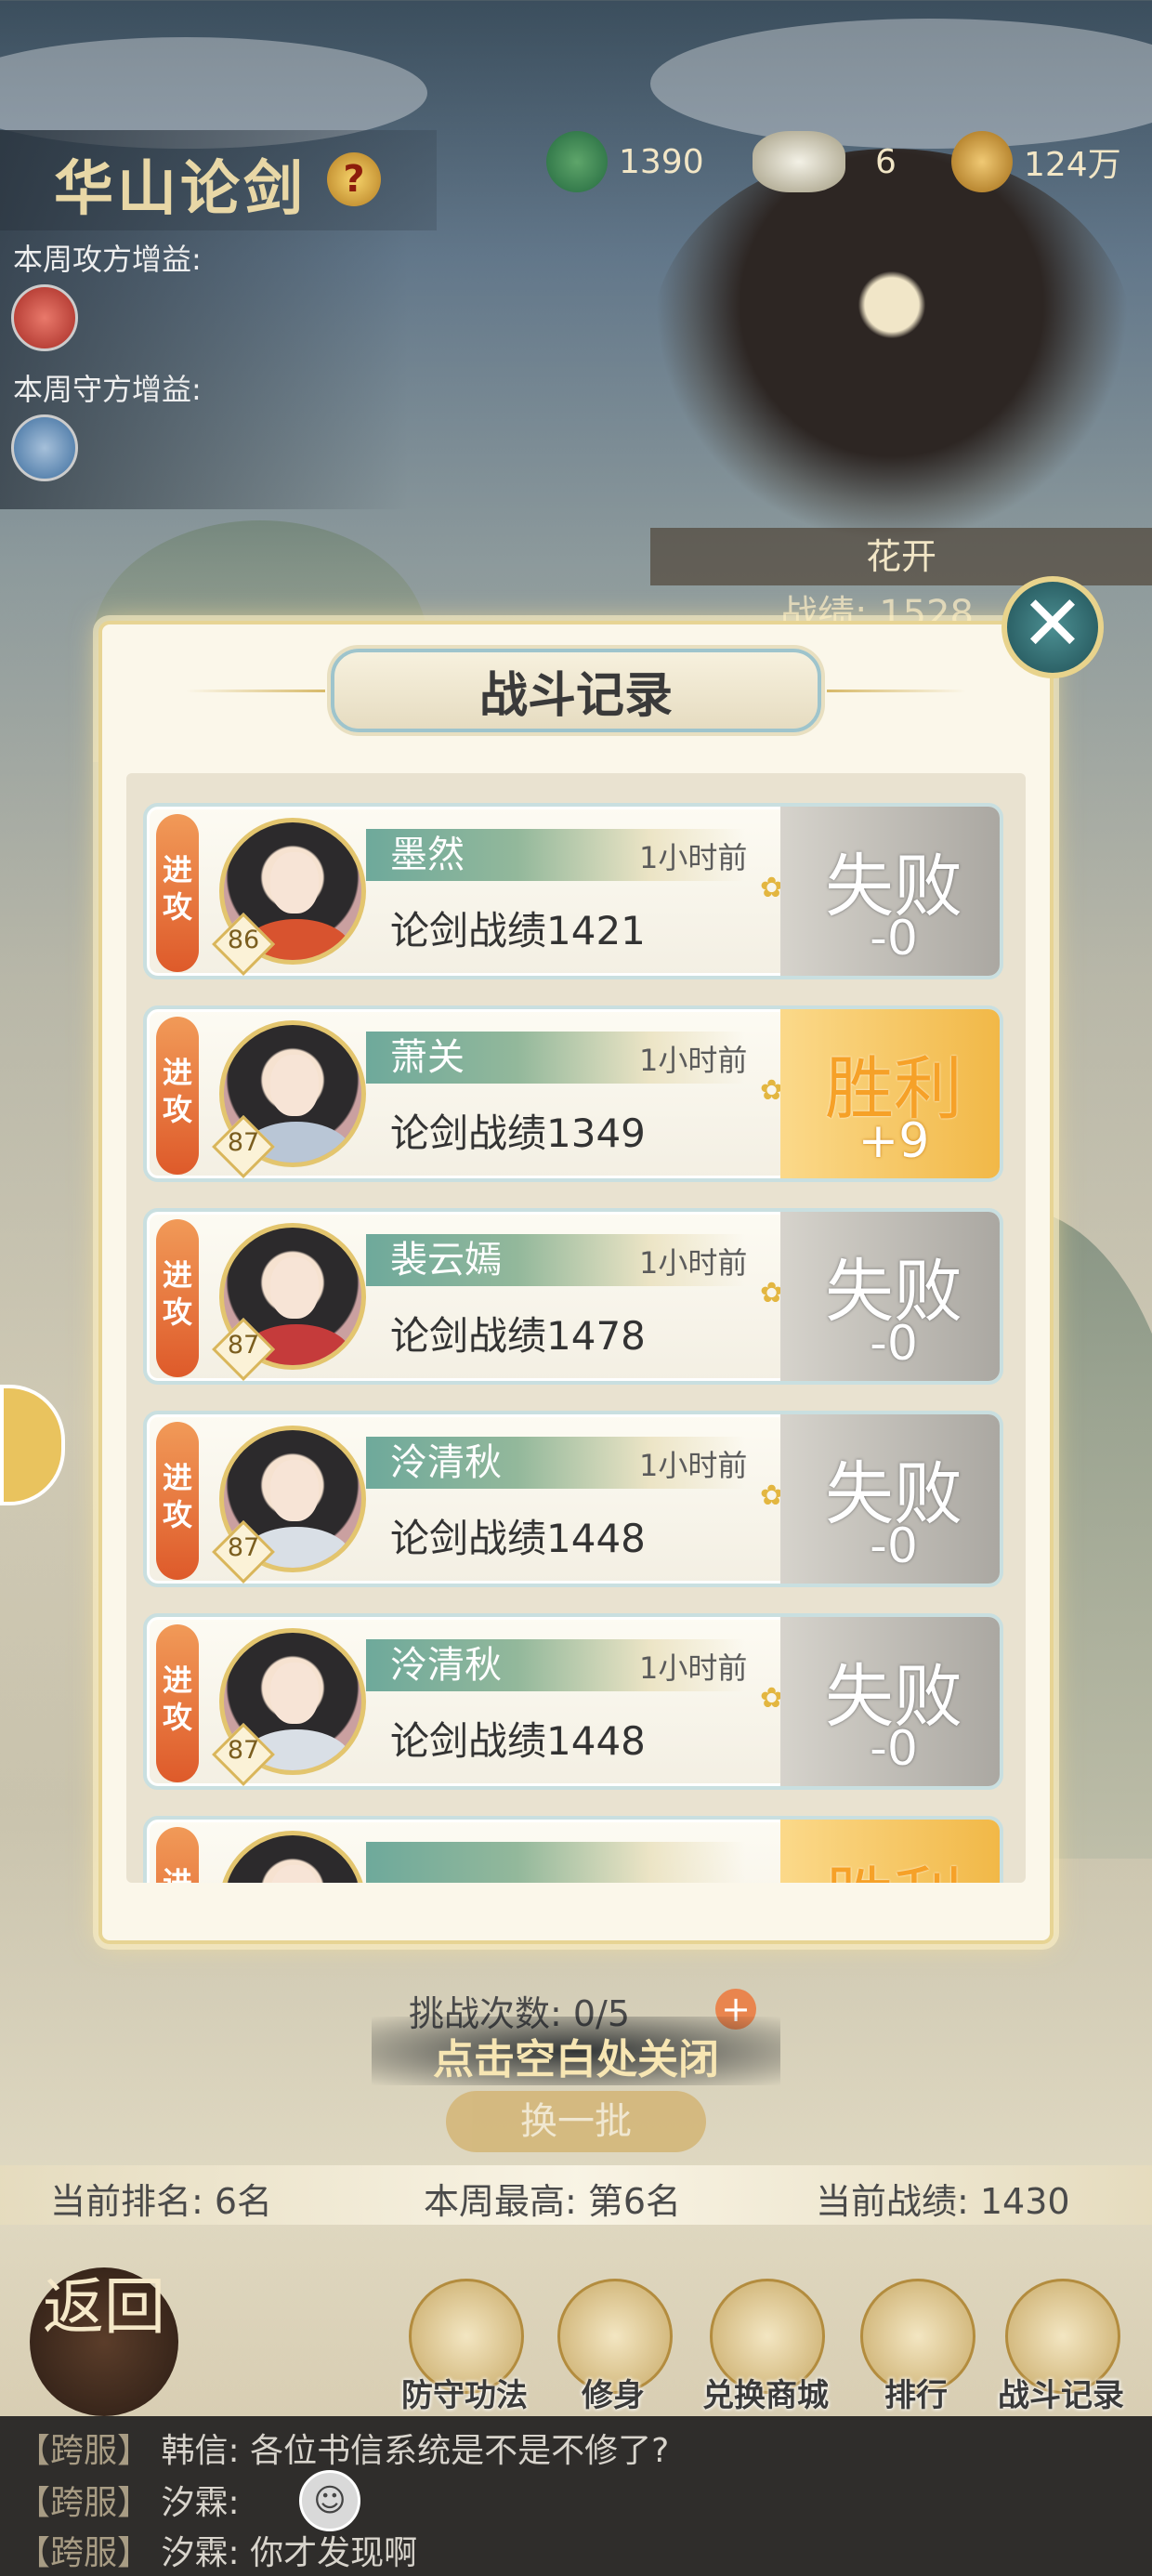 The image size is (1152, 2576). I want to click on defense-buff-label: 本周守方增益:, so click(107, 389).